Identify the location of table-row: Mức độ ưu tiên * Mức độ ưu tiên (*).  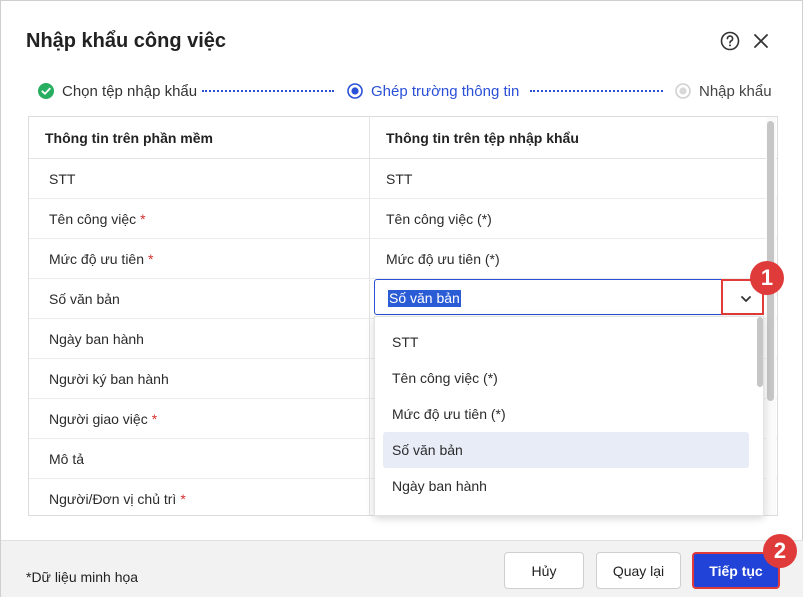
(403, 259).